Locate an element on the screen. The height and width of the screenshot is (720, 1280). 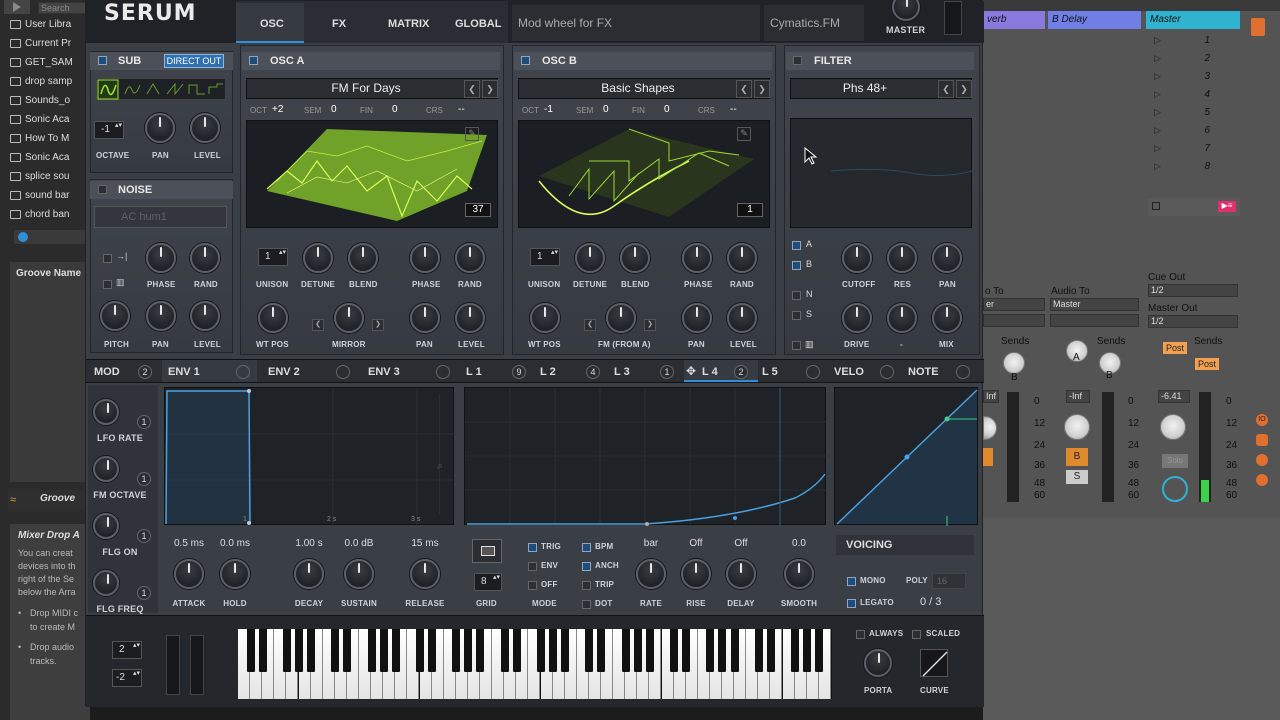
filter-next-type: ❯ is located at coordinates (964, 89).